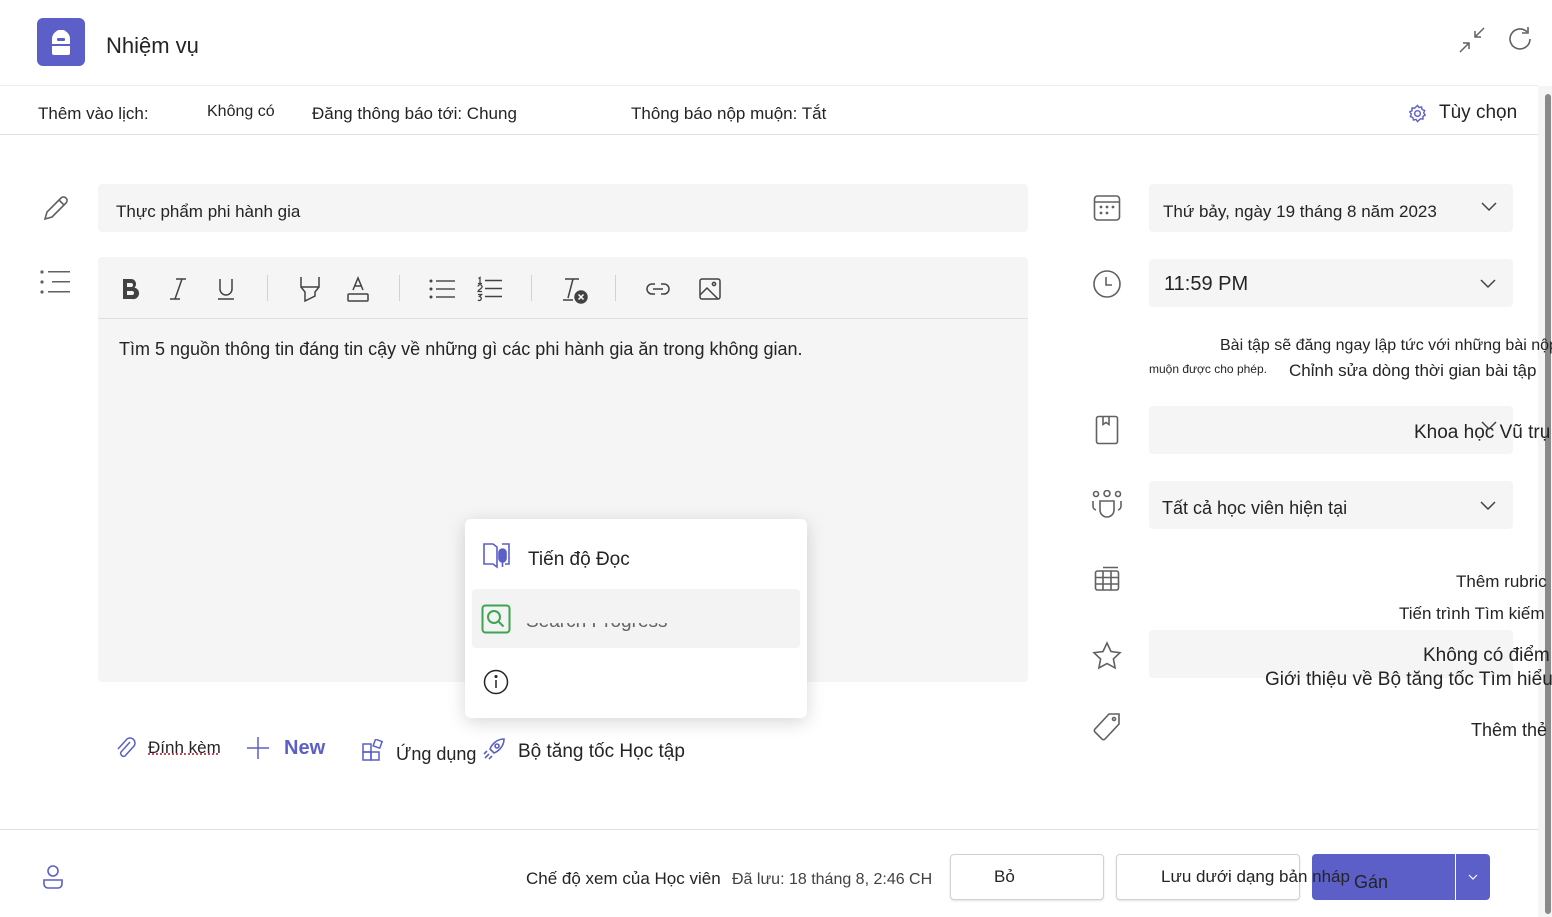 The width and height of the screenshot is (1552, 917). Describe the element at coordinates (373, 750) in the screenshot. I see `apps-icon` at that location.